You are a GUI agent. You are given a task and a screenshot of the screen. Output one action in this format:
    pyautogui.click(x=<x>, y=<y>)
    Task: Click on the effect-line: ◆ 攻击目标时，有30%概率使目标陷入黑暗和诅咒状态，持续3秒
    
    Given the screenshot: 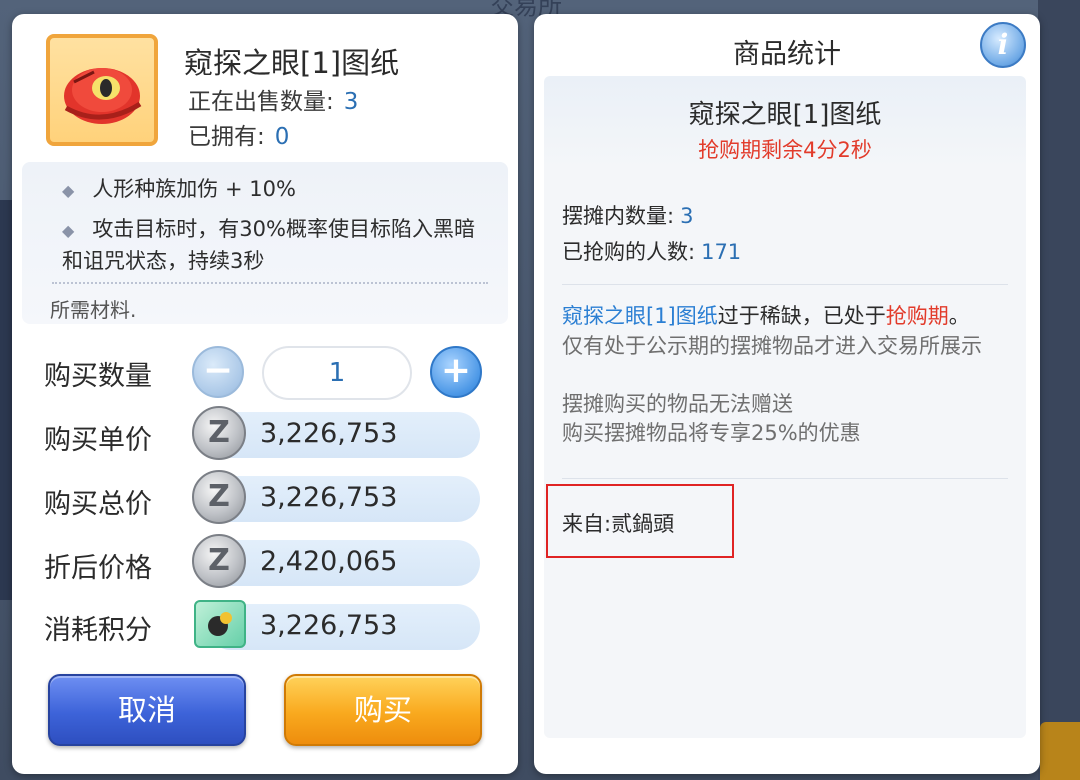 What is the action you would take?
    pyautogui.click(x=277, y=245)
    